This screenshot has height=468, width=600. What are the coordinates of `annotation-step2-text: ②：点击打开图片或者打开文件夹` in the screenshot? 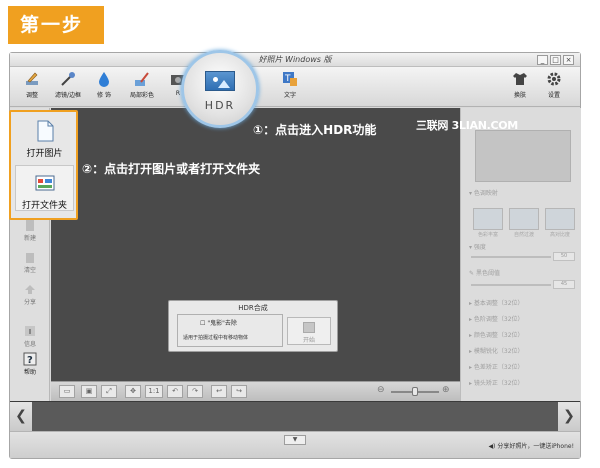 It's located at (171, 169).